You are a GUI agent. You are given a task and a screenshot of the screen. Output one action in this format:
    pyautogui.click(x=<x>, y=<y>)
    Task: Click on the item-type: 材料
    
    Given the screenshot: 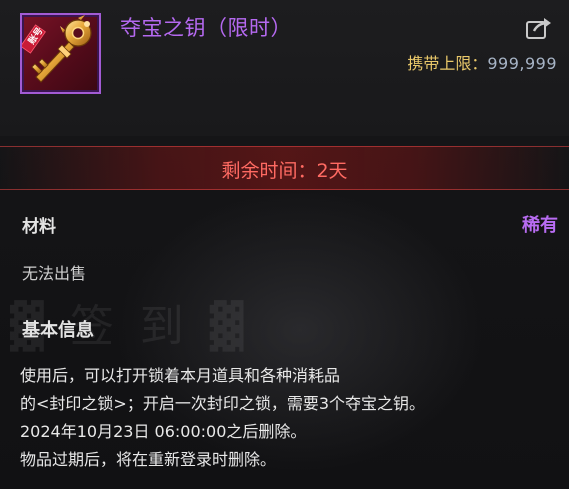 What is the action you would take?
    pyautogui.click(x=39, y=227)
    